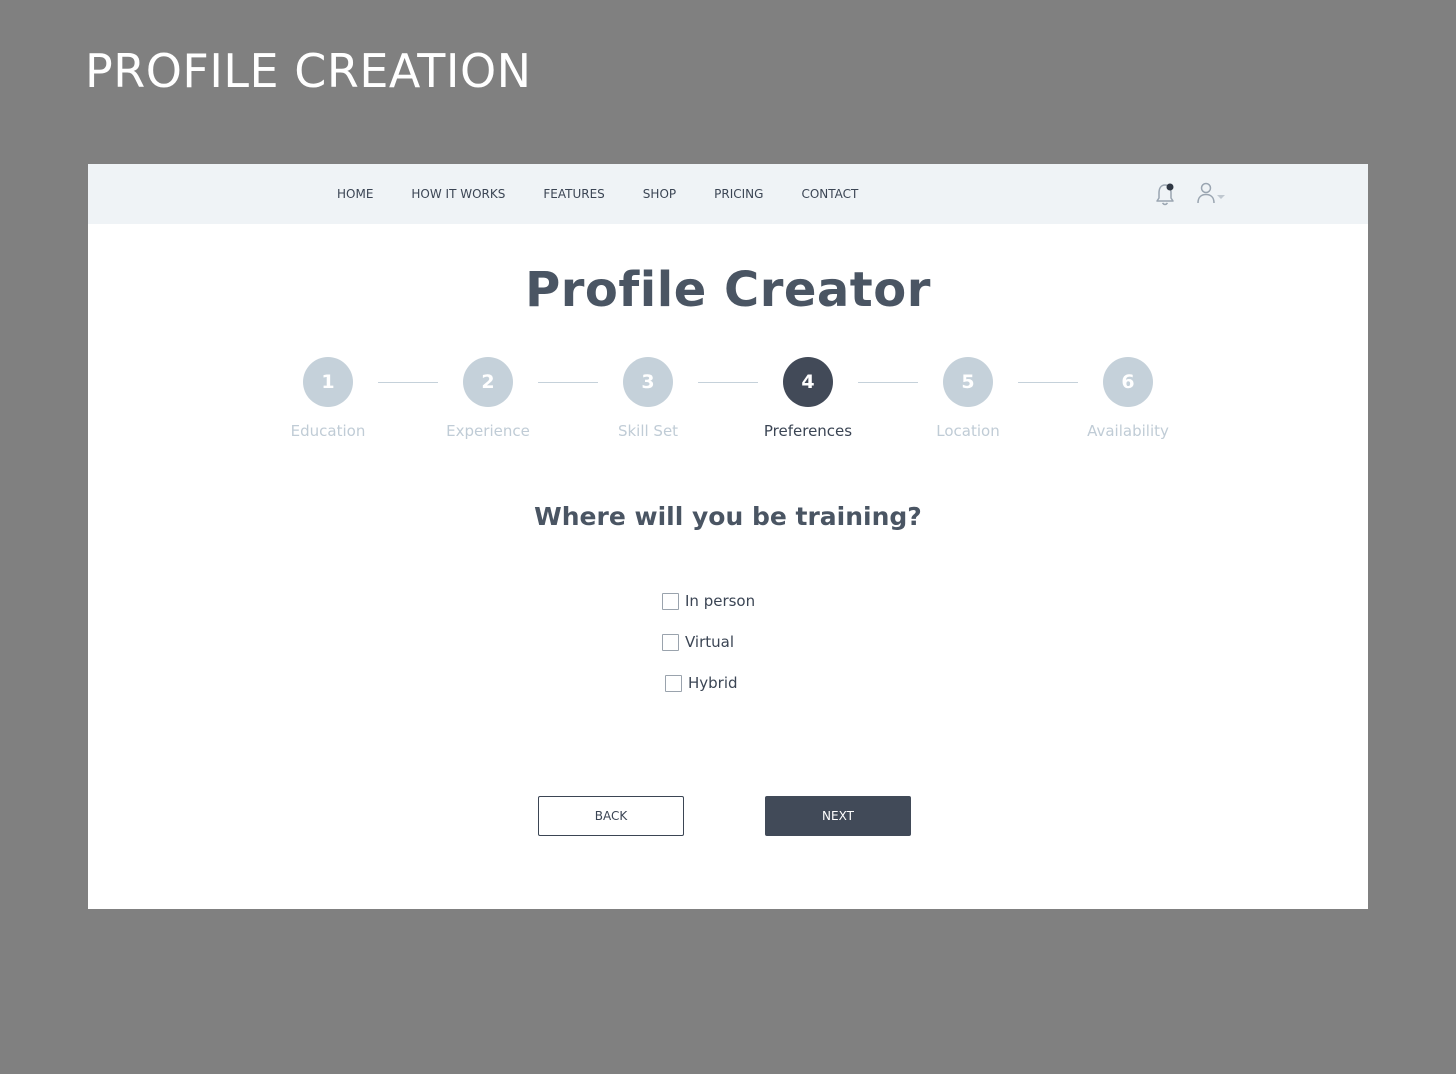 The height and width of the screenshot is (1074, 1456). I want to click on option-hybrid: Hybrid, so click(710, 683).